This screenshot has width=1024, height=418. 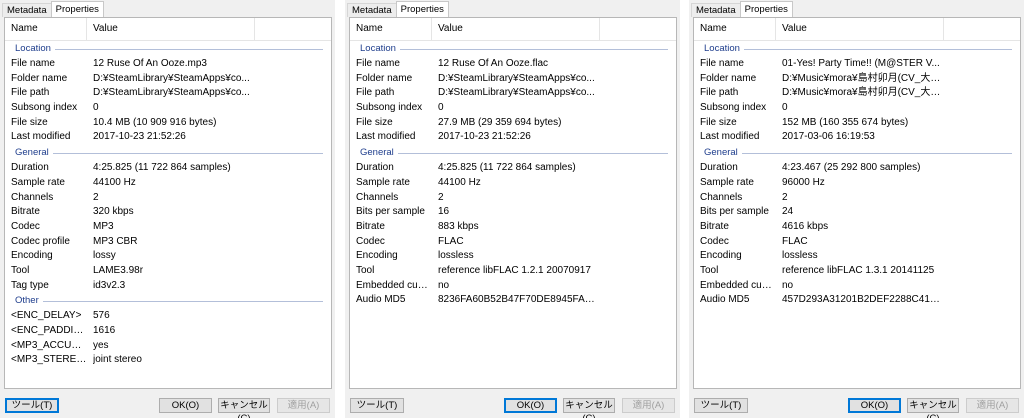 What do you see at coordinates (533, 154) in the screenshot?
I see `section-divider` at bounding box center [533, 154].